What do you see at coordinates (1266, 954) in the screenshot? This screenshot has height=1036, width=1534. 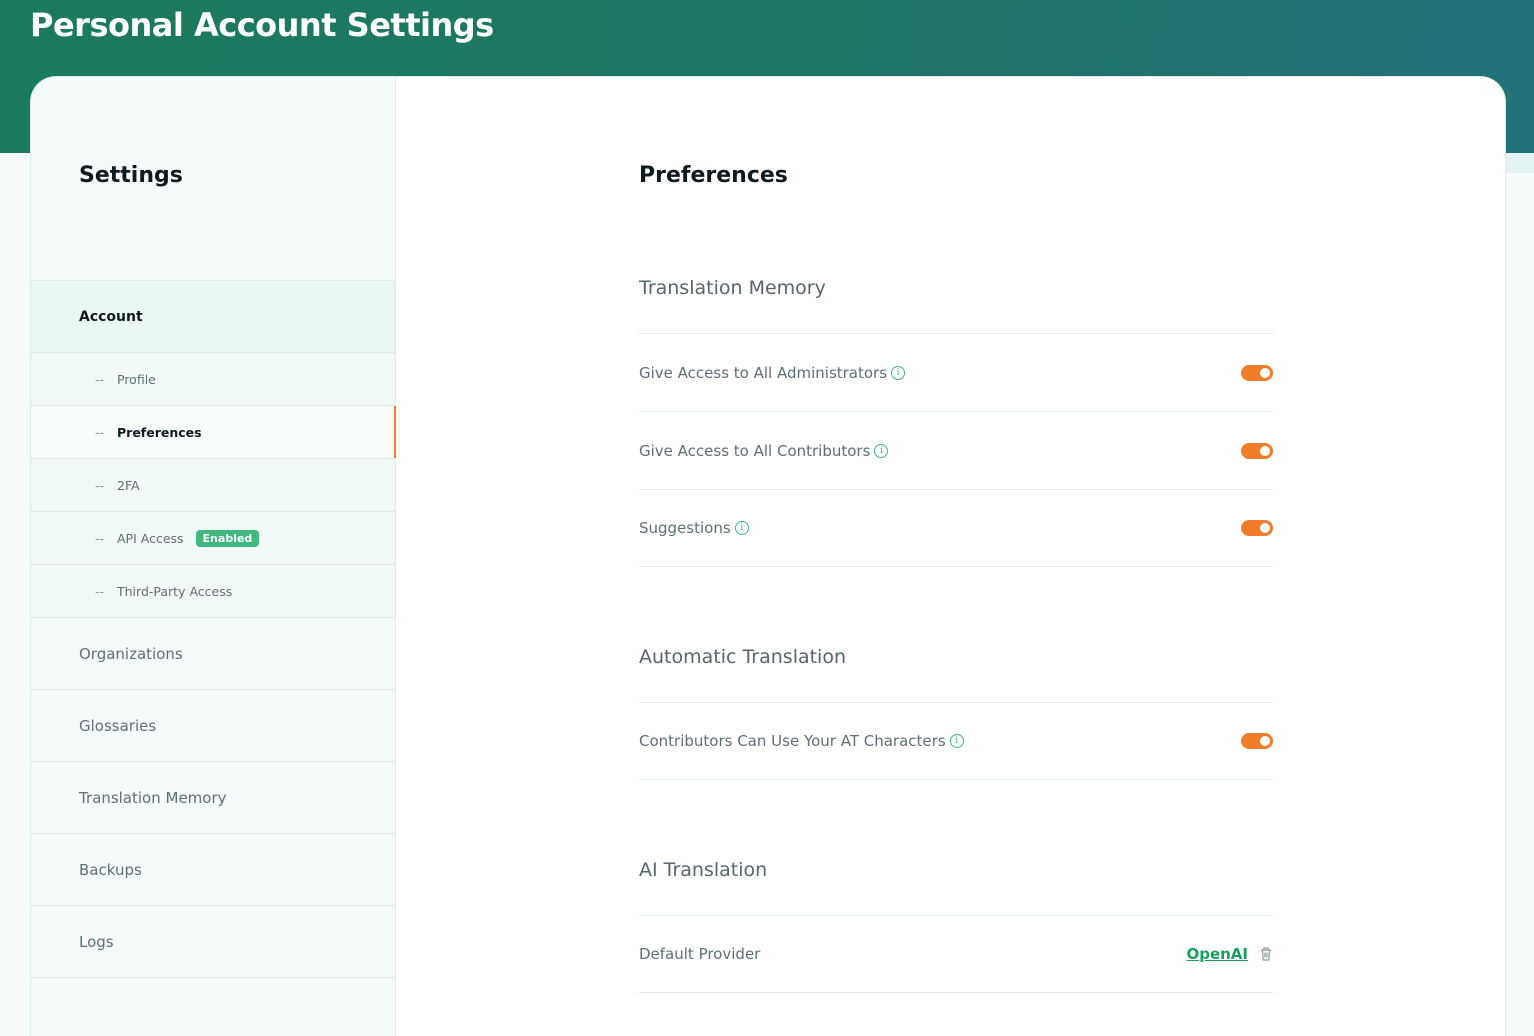 I see `trash-icon` at bounding box center [1266, 954].